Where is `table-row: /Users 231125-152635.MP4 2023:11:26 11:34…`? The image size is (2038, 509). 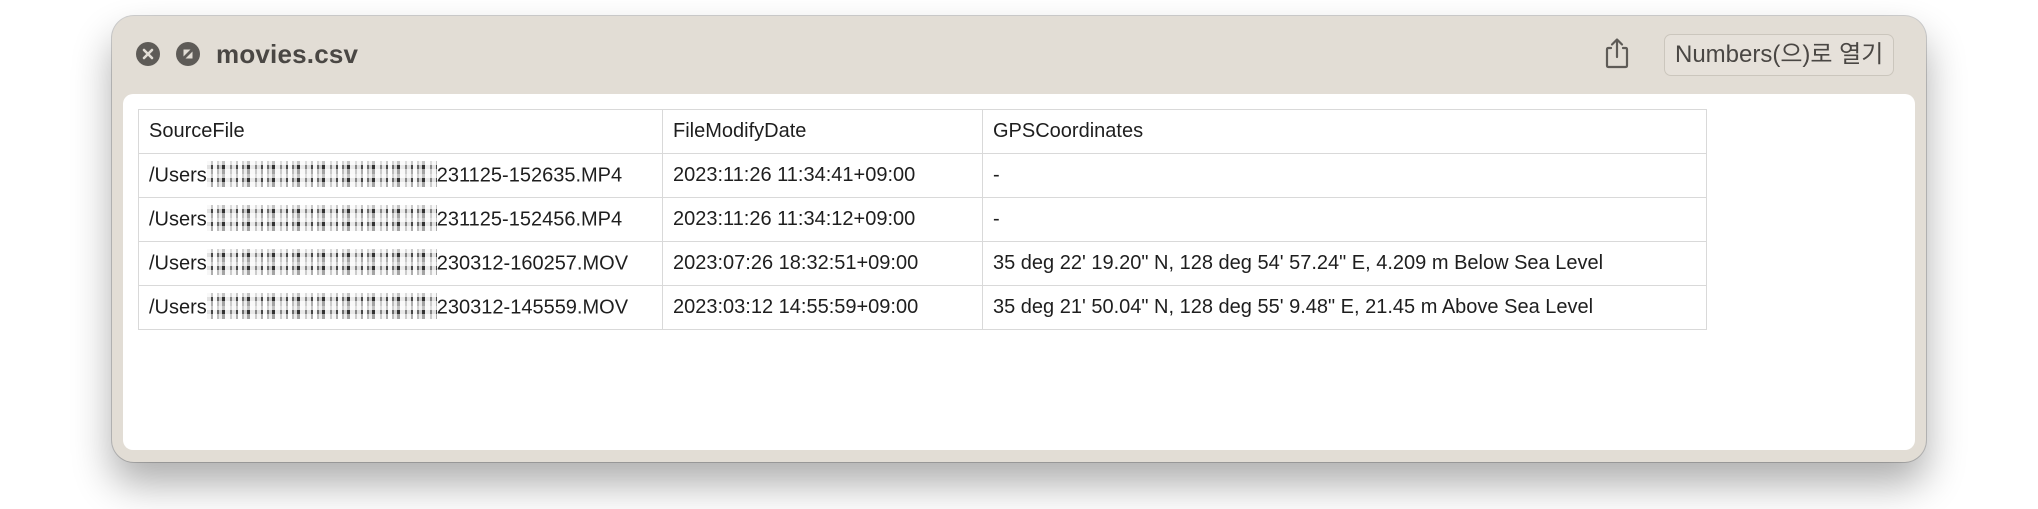
table-row: /Users 231125-152635.MP4 2023:11:26 11:34… is located at coordinates (922, 175).